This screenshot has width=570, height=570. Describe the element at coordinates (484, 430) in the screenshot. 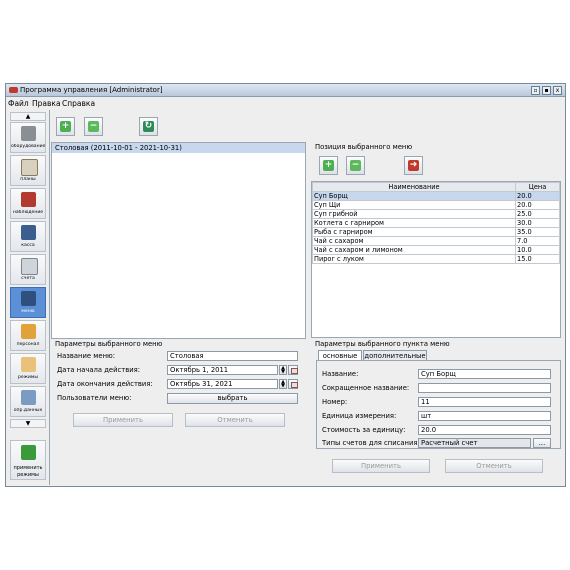

I see `item-cost-input: 20.0` at that location.